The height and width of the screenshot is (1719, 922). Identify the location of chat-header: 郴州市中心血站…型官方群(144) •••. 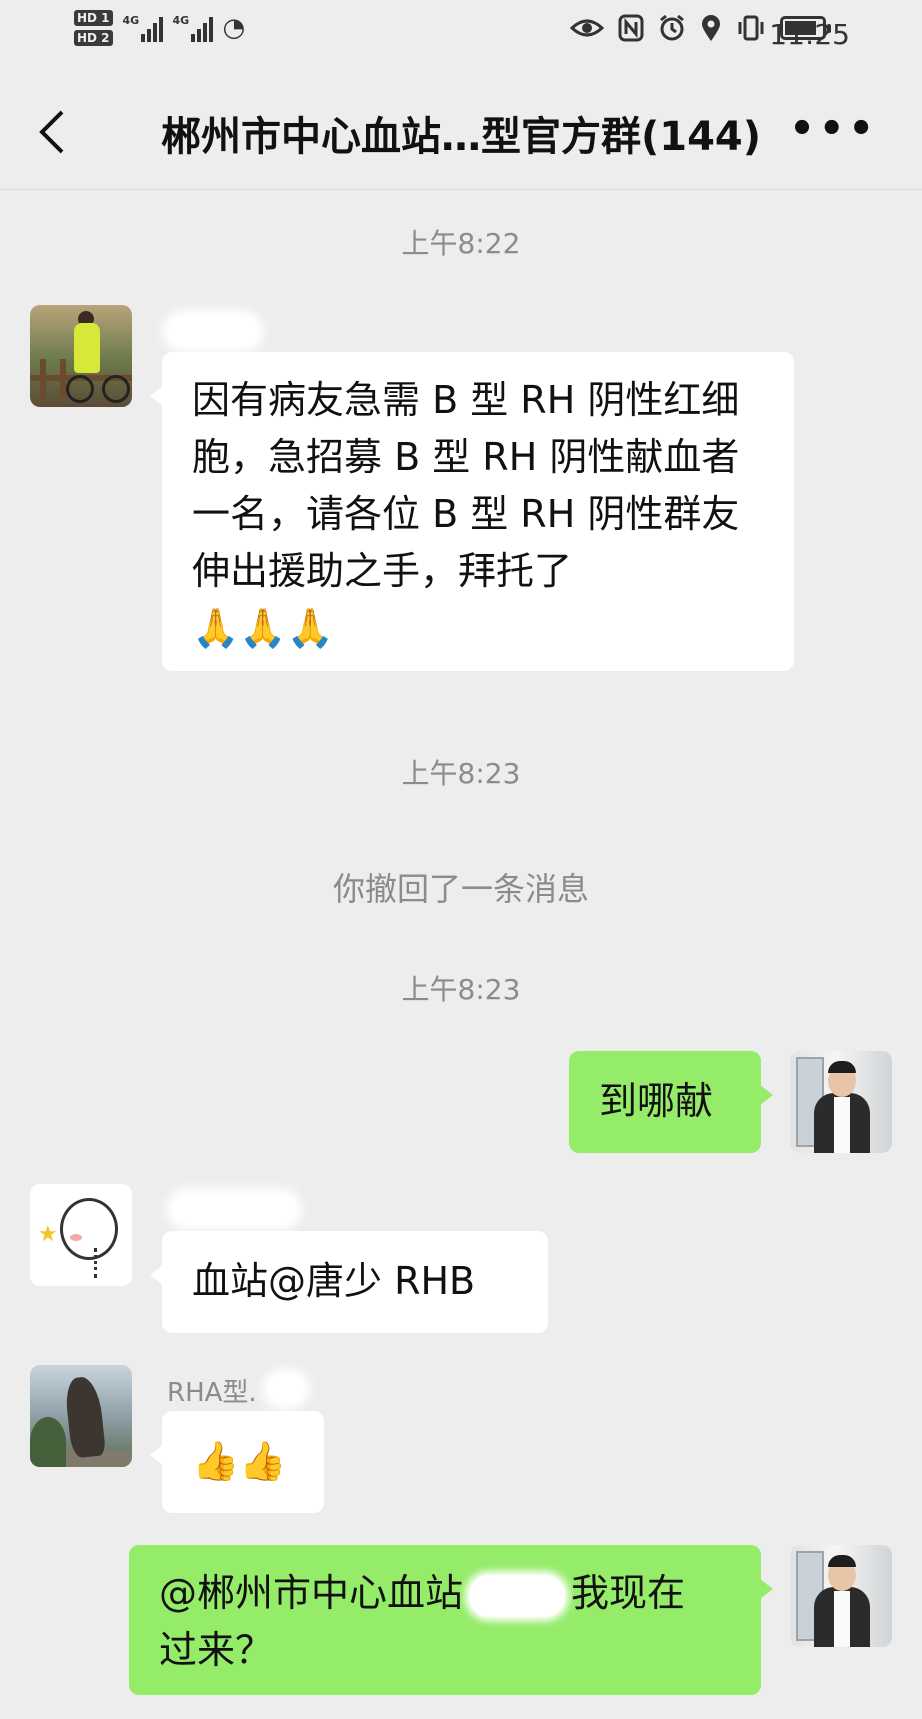
(461, 131).